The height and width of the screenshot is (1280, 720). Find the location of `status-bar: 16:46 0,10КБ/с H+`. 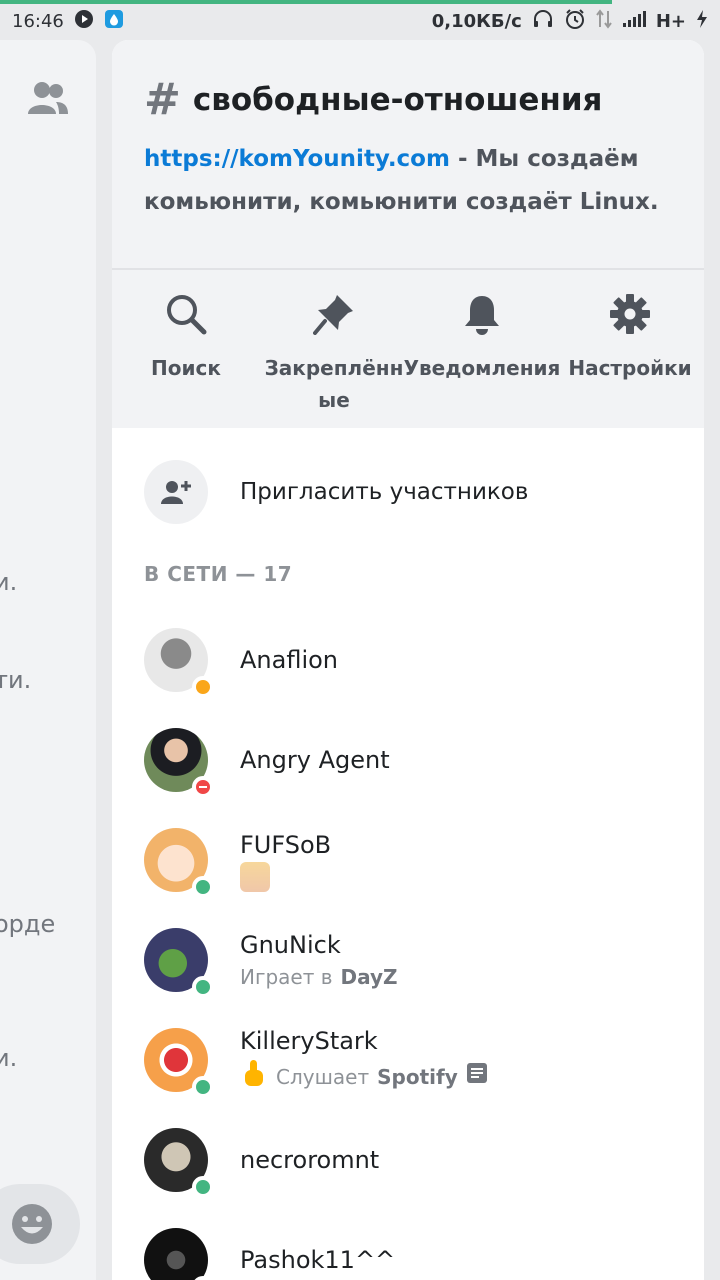

status-bar: 16:46 0,10КБ/с H+ is located at coordinates (360, 21).